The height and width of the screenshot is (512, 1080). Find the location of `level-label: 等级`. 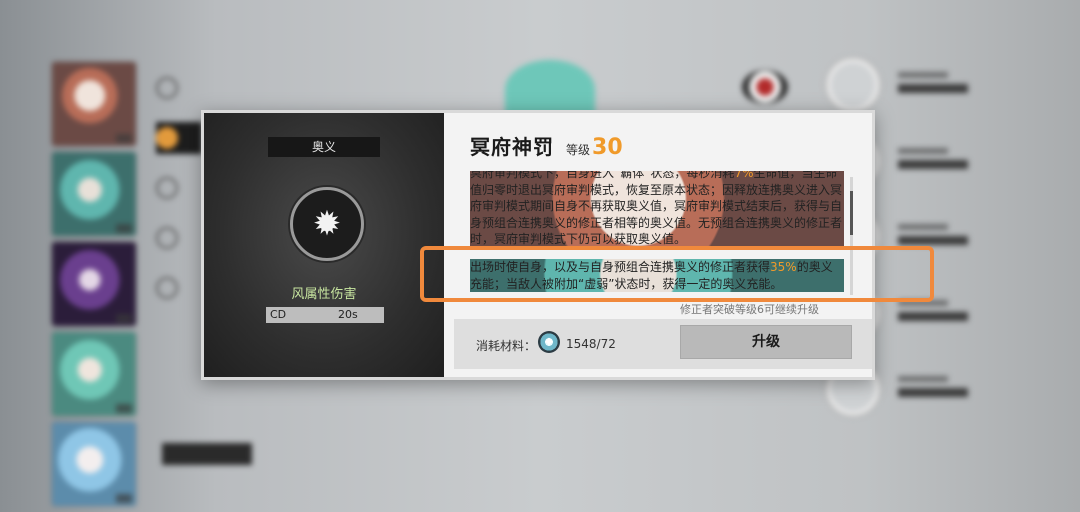

level-label: 等级 is located at coordinates (578, 150).